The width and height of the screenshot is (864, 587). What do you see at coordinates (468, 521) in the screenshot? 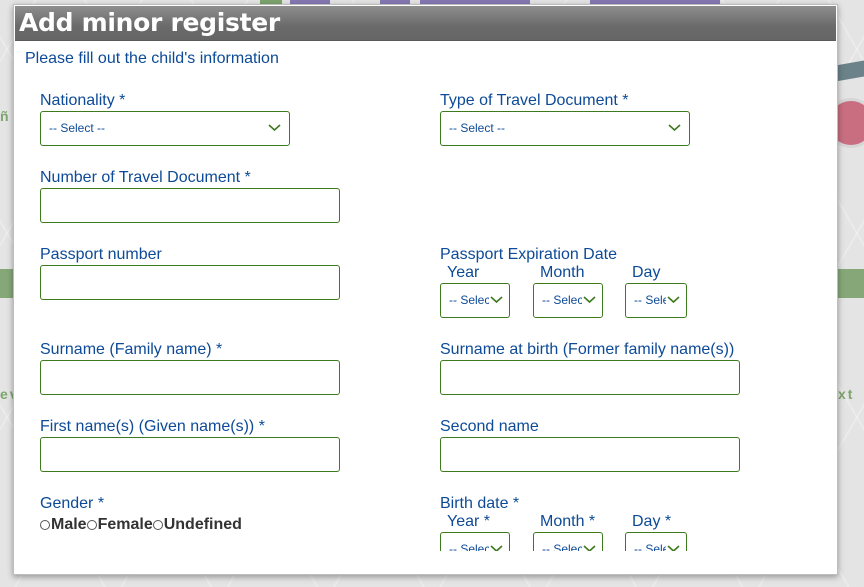
I see `birth-date-year-label: Year *` at bounding box center [468, 521].